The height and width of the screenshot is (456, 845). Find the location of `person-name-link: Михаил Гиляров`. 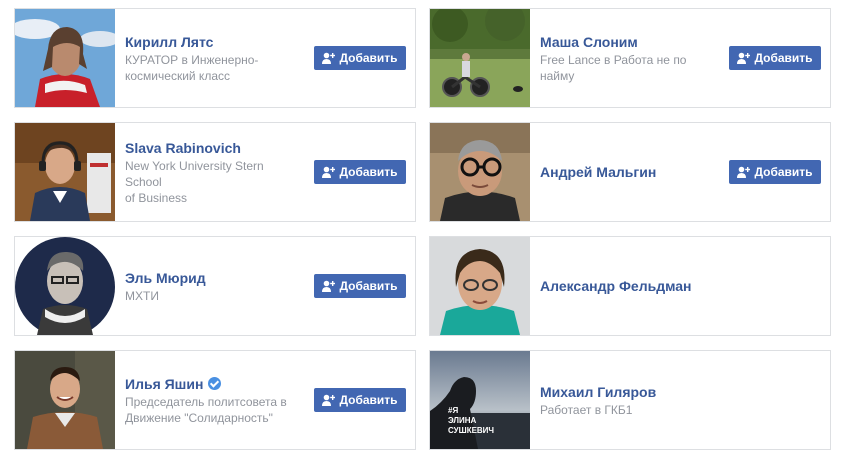

person-name-link: Михаил Гиляров is located at coordinates (627, 392).